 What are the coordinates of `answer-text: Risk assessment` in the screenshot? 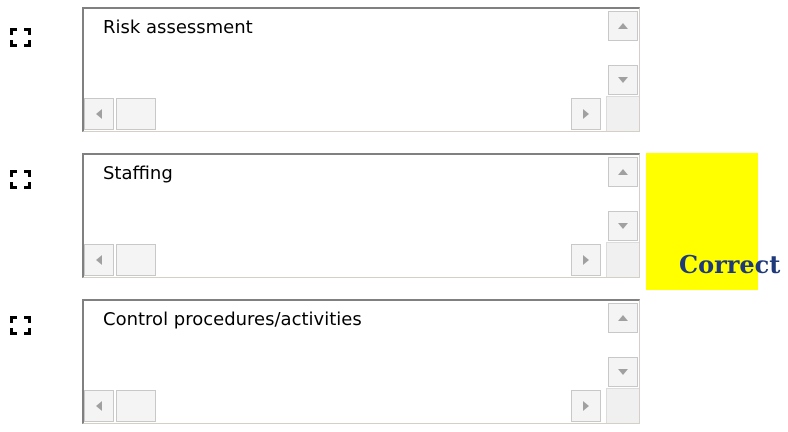 It's located at (178, 27).